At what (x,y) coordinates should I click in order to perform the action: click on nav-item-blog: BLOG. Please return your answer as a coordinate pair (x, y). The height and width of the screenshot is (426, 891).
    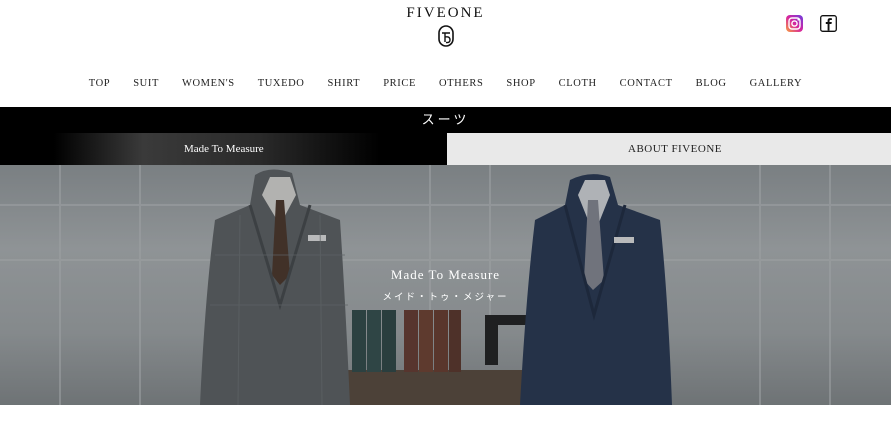
    Looking at the image, I should click on (711, 83).